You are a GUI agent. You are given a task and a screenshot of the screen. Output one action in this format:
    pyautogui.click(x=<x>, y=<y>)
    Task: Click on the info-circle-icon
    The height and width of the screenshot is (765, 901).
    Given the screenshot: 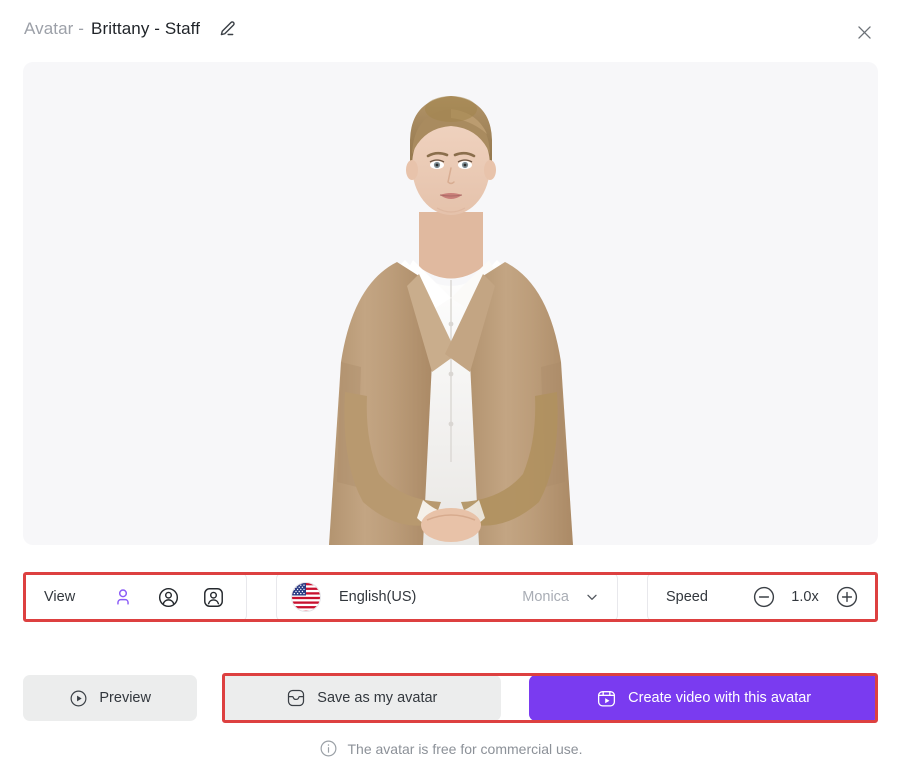 What is the action you would take?
    pyautogui.click(x=328, y=748)
    